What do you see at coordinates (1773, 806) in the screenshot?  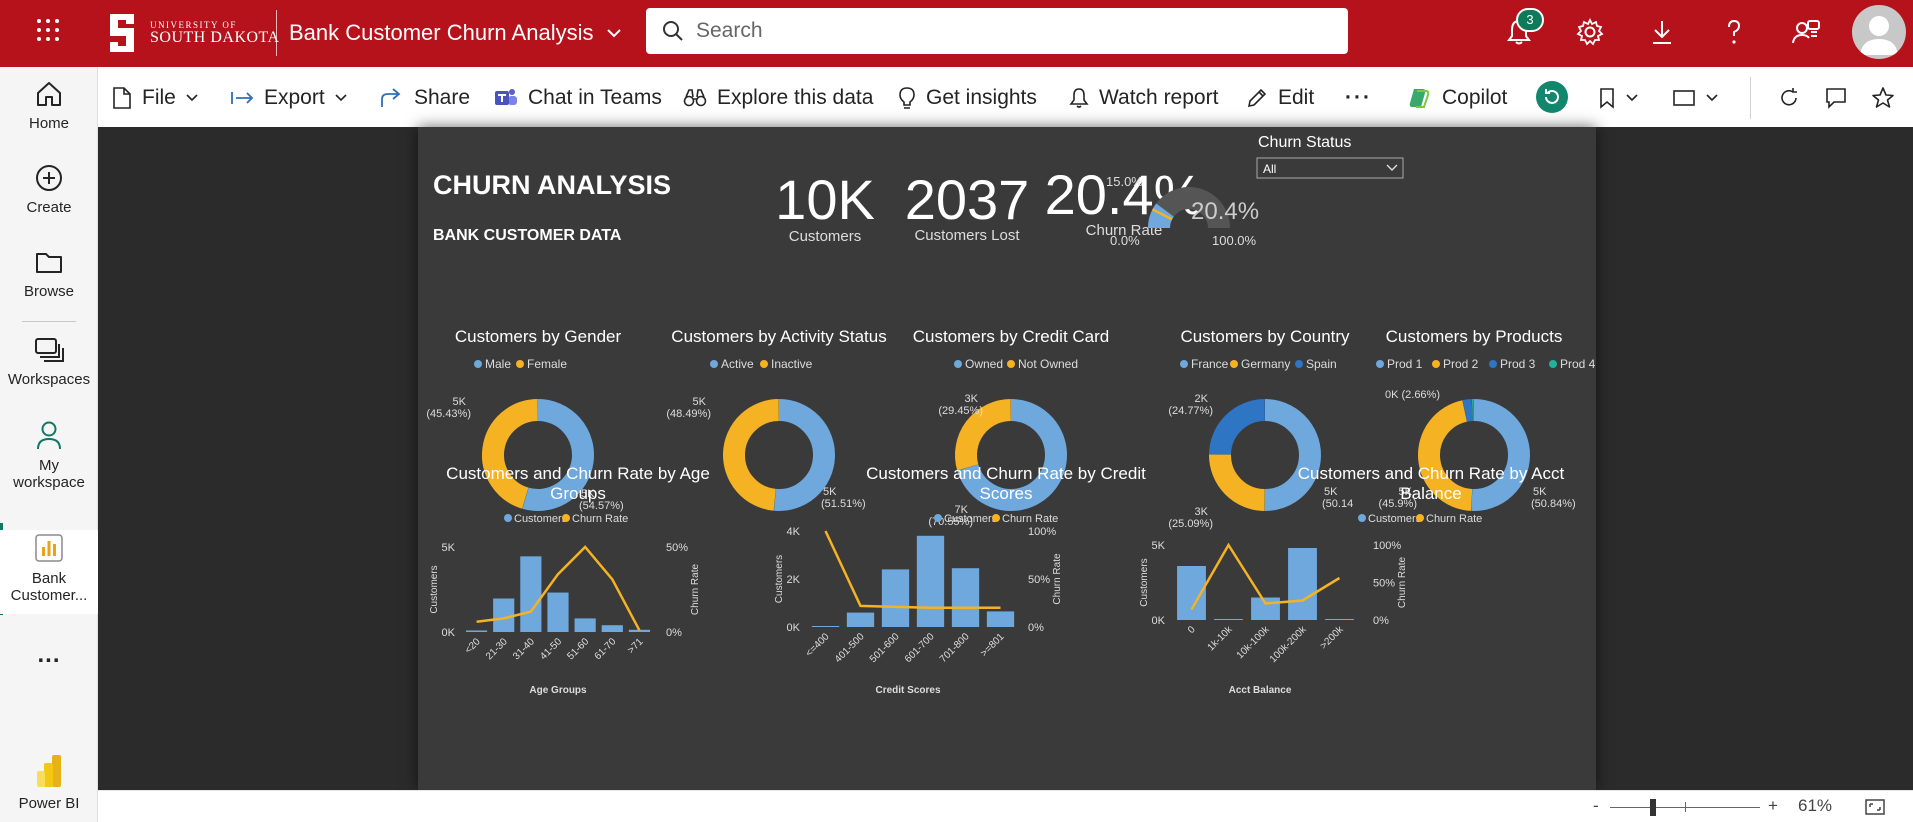 I see `zoom-in-button: +` at bounding box center [1773, 806].